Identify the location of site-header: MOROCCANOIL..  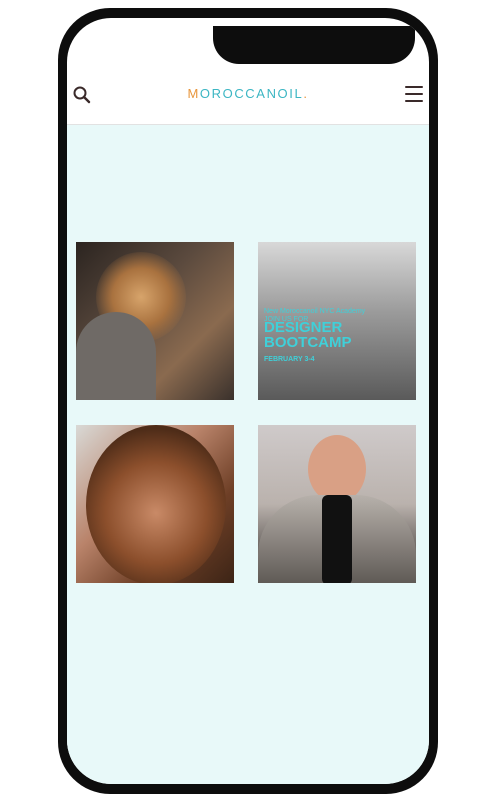
(248, 95).